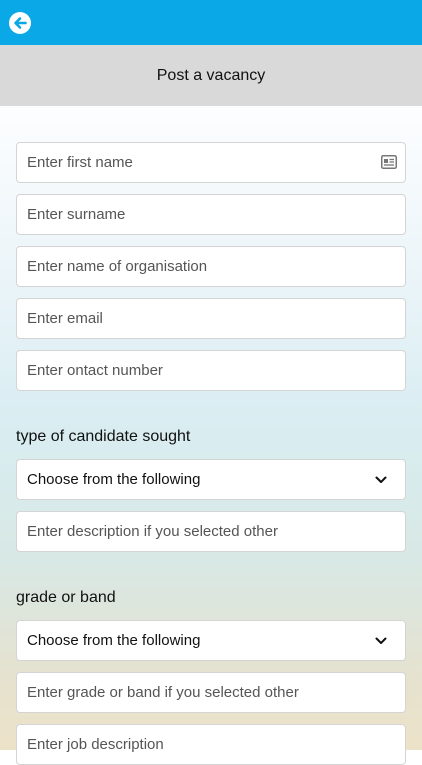 This screenshot has width=422, height=765. I want to click on job-description-field, so click(211, 744).